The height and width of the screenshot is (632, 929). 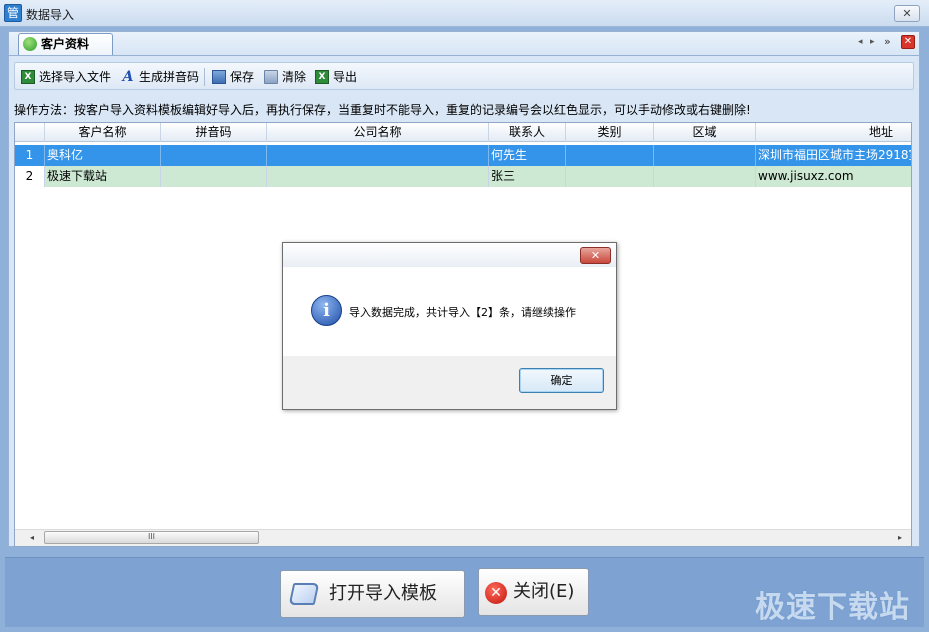 I want to click on scroll-right-arrow-icon: ▸, so click(x=900, y=537).